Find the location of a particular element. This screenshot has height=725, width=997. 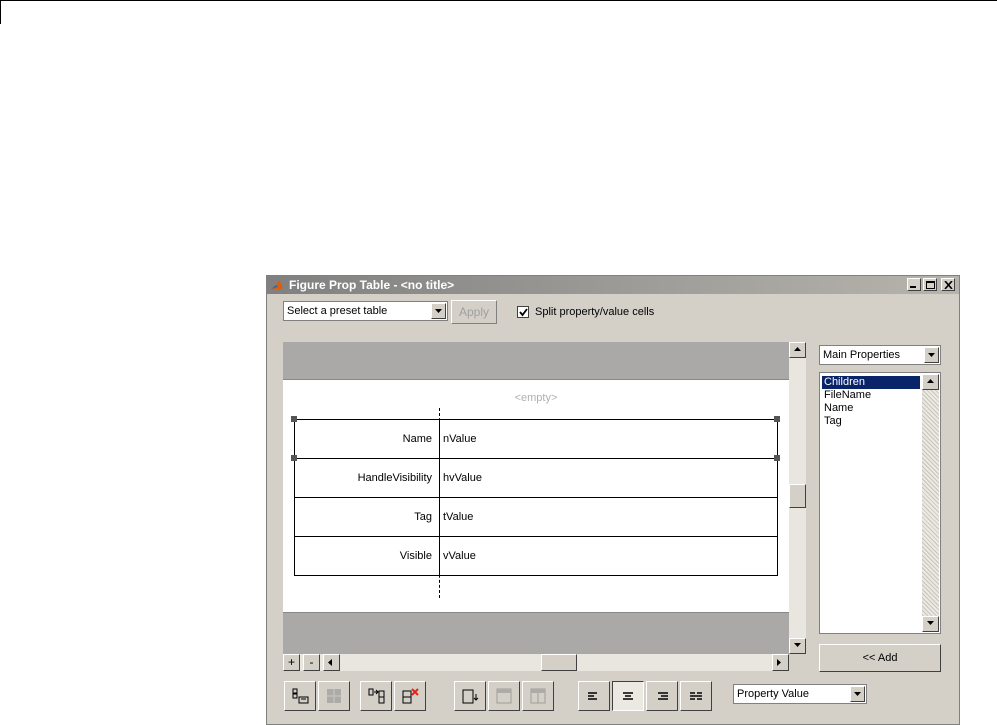

apply-button: Apply is located at coordinates (474, 312).